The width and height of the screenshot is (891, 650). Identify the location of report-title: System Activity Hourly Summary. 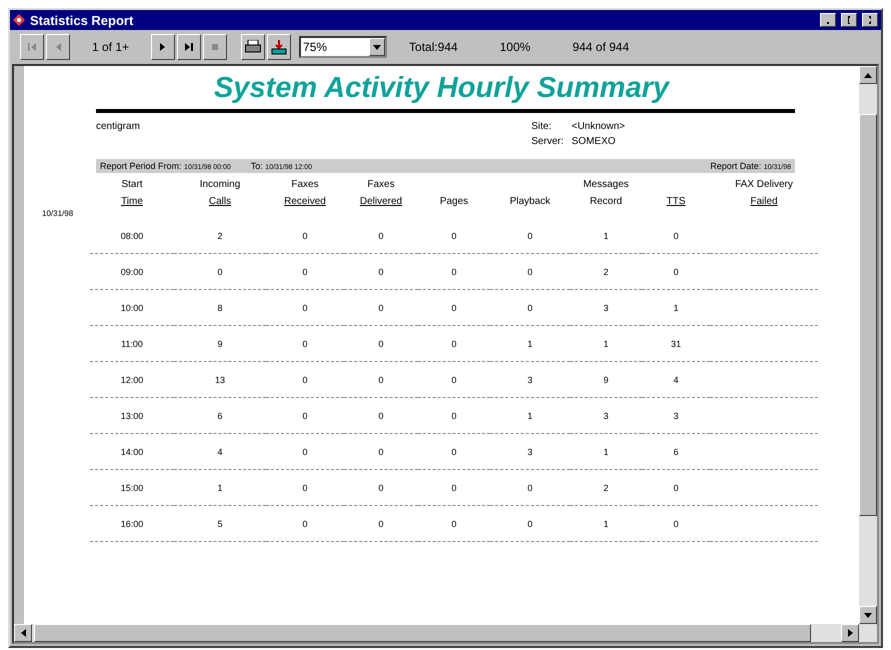
(441, 89).